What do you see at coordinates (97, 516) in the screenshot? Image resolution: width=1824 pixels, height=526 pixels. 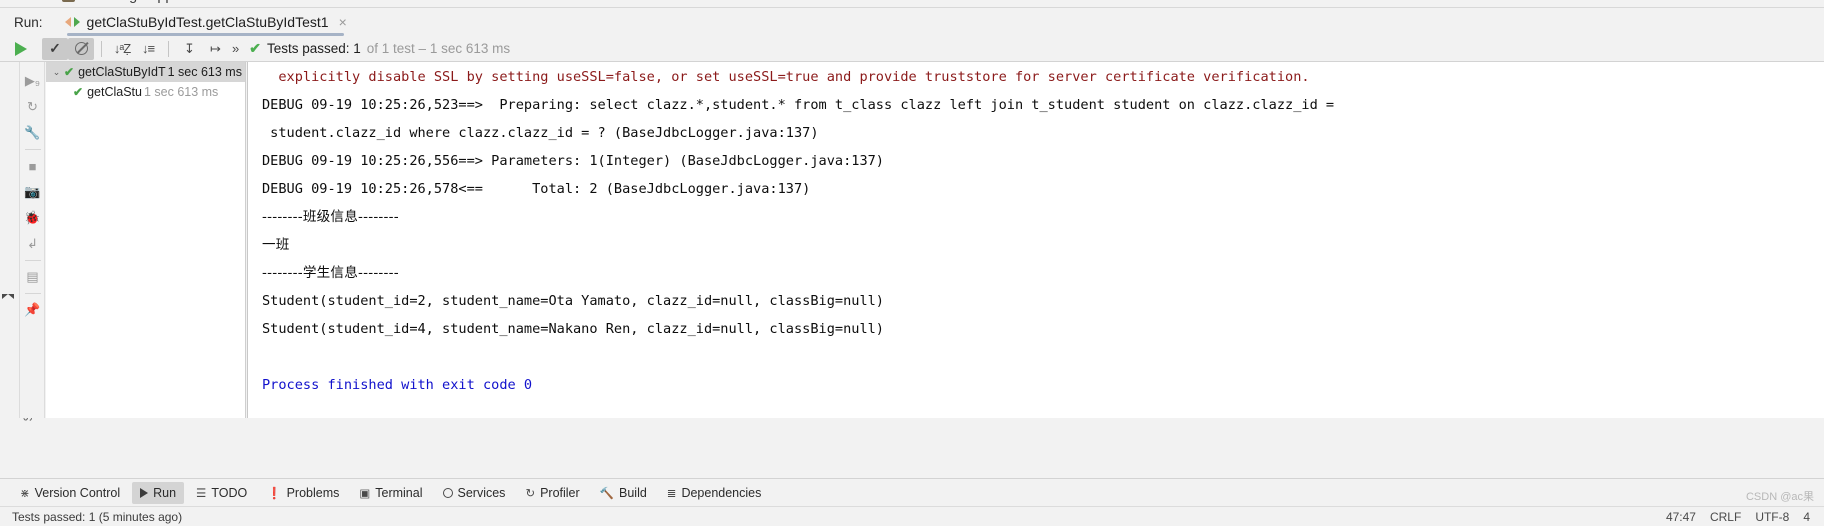 I see `status-bar-message: Tests passed: 1 (5 minutes ago)` at bounding box center [97, 516].